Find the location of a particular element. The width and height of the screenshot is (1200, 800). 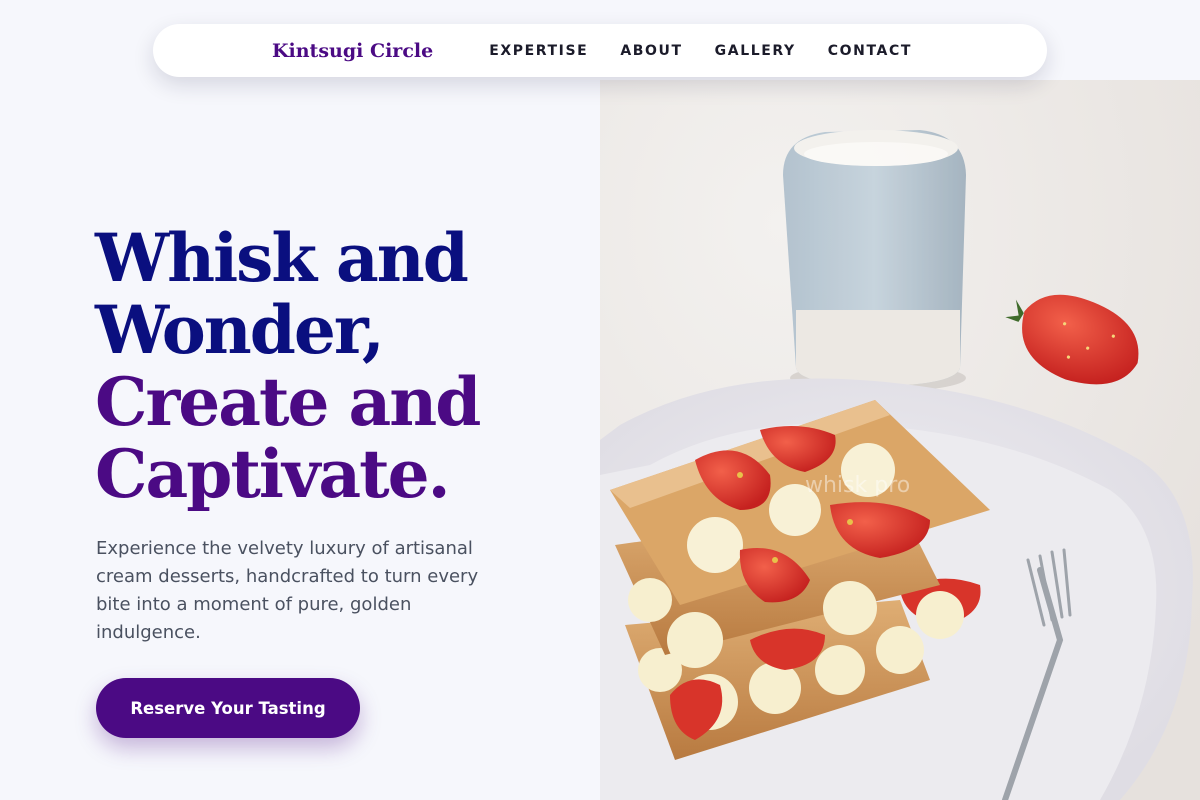

nav-link-expertise: EXPERTISE is located at coordinates (538, 51).